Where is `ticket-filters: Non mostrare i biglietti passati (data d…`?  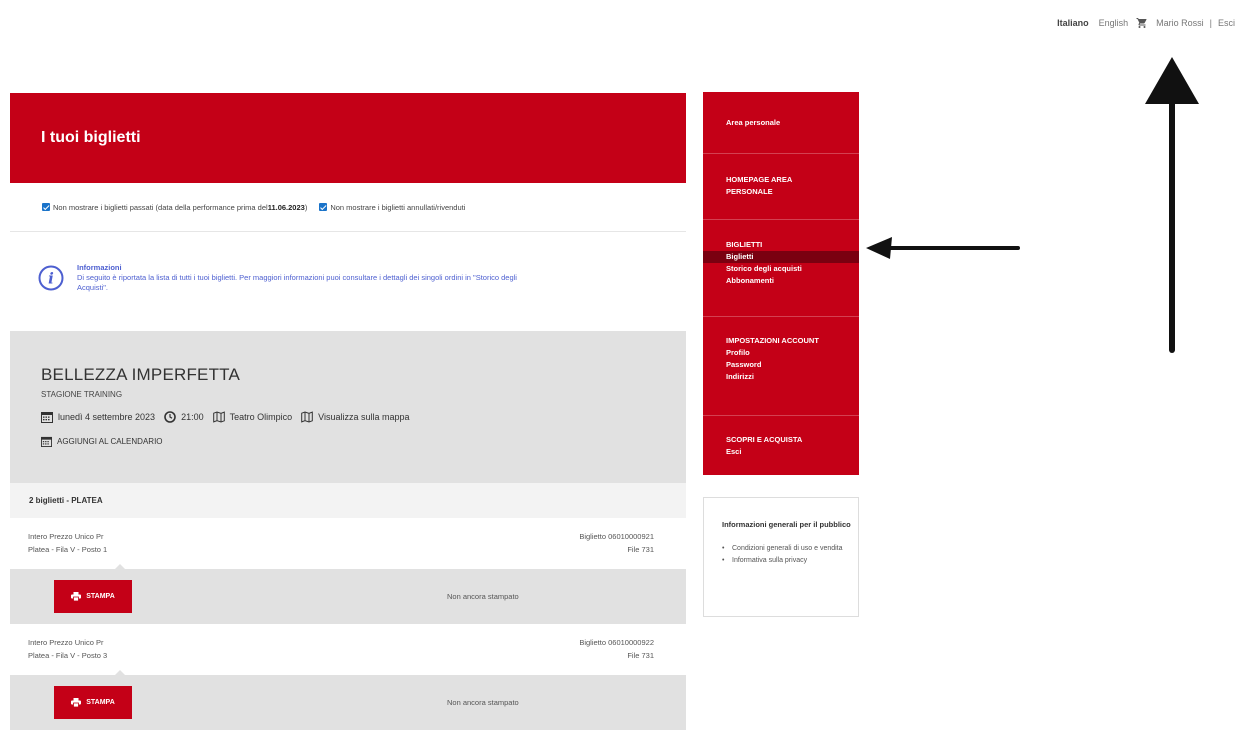
ticket-filters: Non mostrare i biglietti passati (data d… is located at coordinates (348, 207).